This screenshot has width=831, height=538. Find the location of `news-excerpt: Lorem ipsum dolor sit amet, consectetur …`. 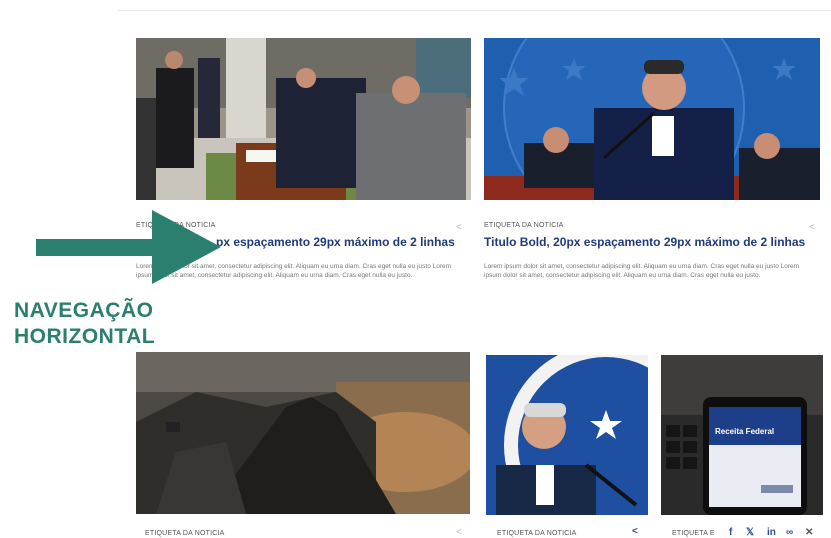

news-excerpt: Lorem ipsum dolor sit amet, consectetur … is located at coordinates (642, 271).